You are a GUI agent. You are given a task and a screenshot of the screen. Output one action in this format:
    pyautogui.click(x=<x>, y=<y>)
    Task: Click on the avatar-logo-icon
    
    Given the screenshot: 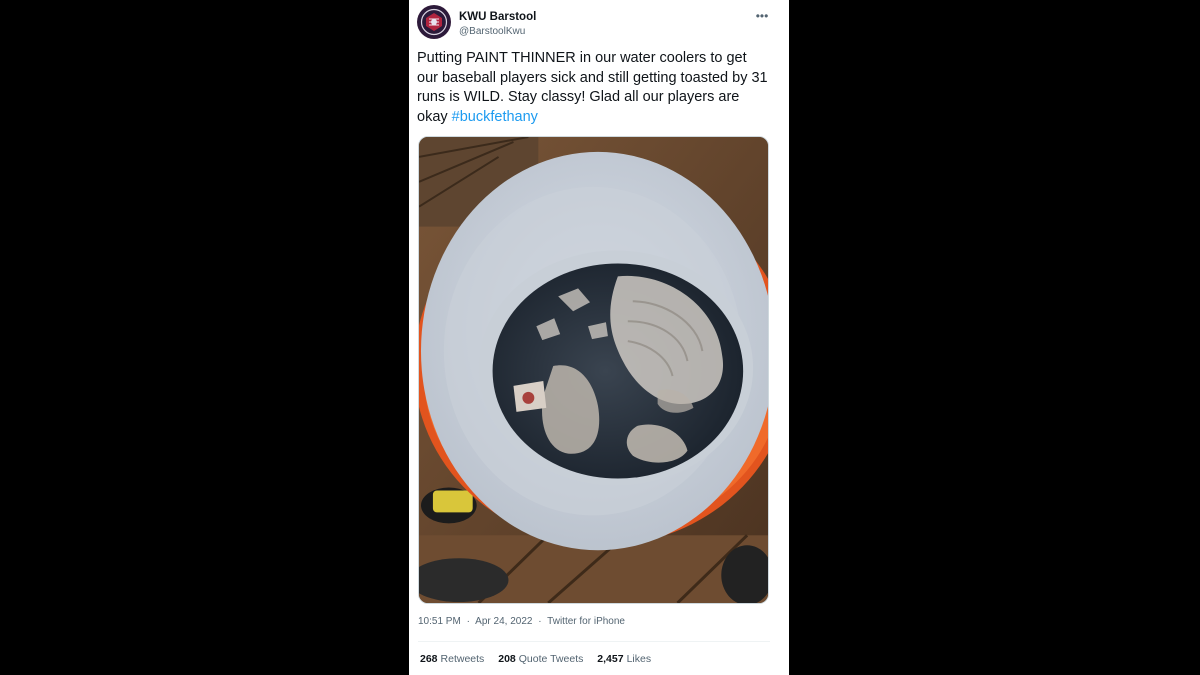 What is the action you would take?
    pyautogui.click(x=434, y=22)
    